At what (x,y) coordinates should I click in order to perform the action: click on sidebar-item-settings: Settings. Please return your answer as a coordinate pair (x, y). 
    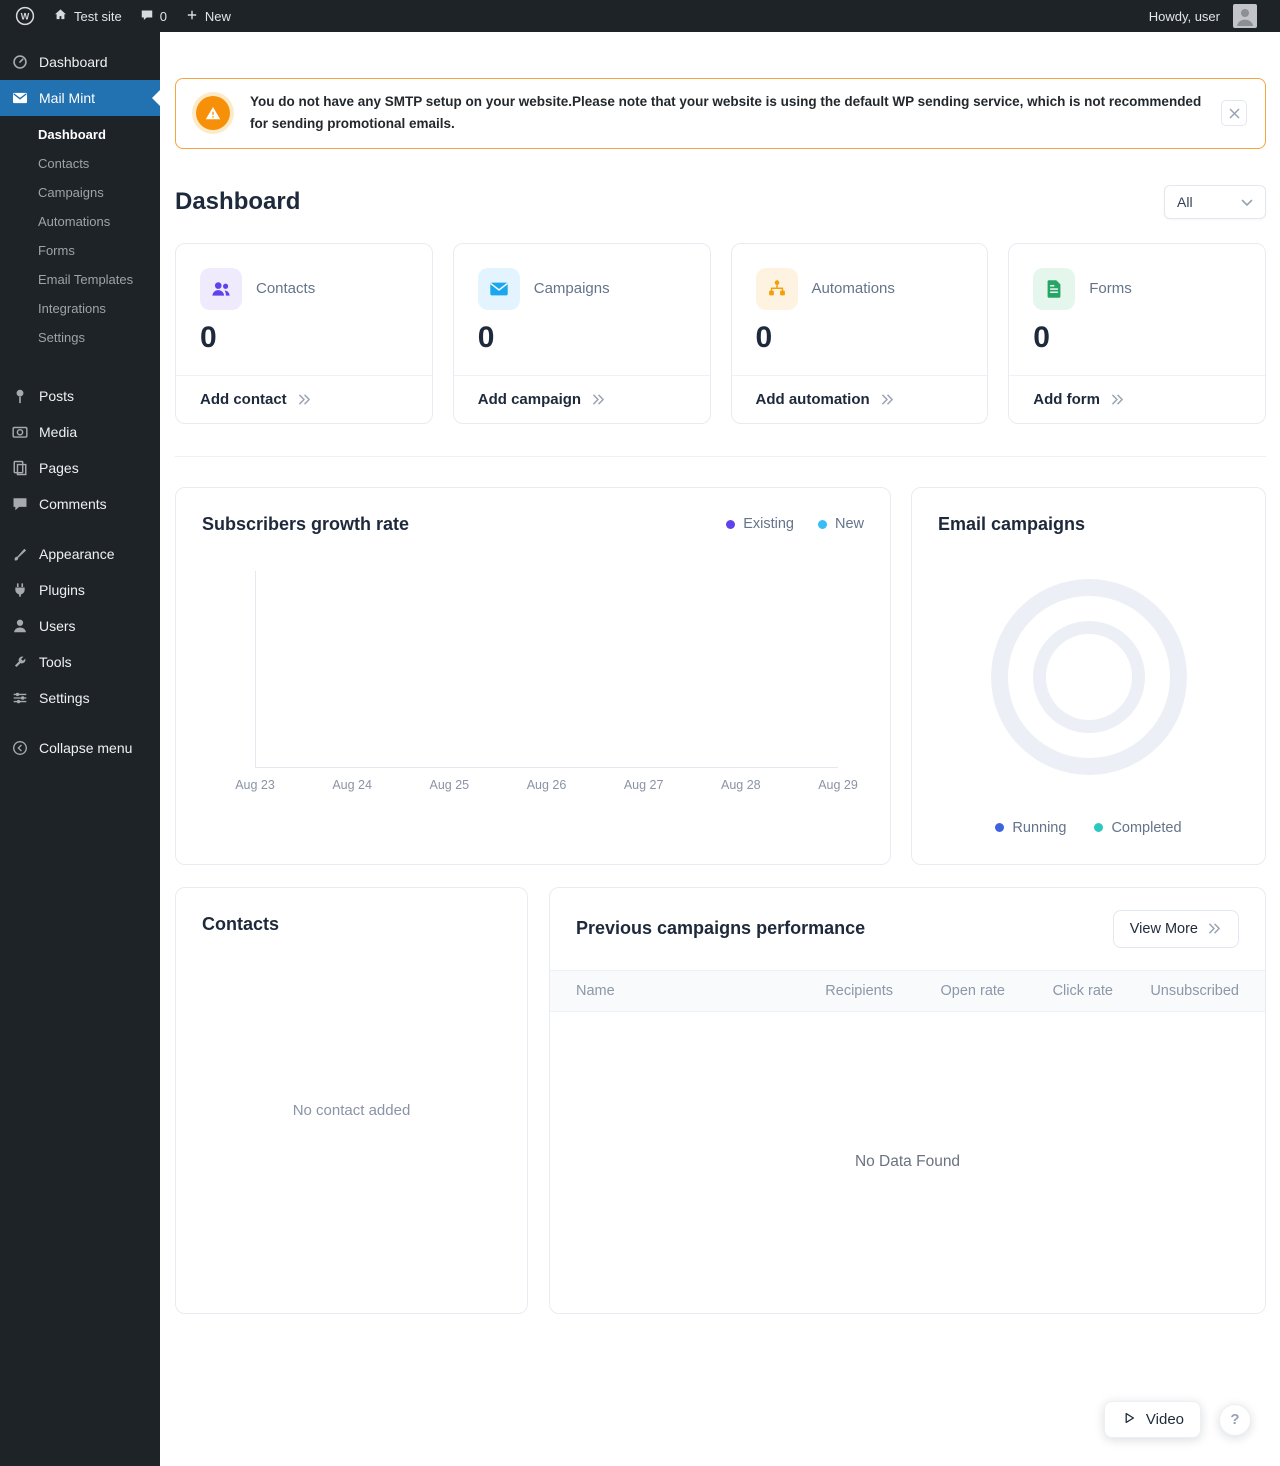
    Looking at the image, I should click on (80, 698).